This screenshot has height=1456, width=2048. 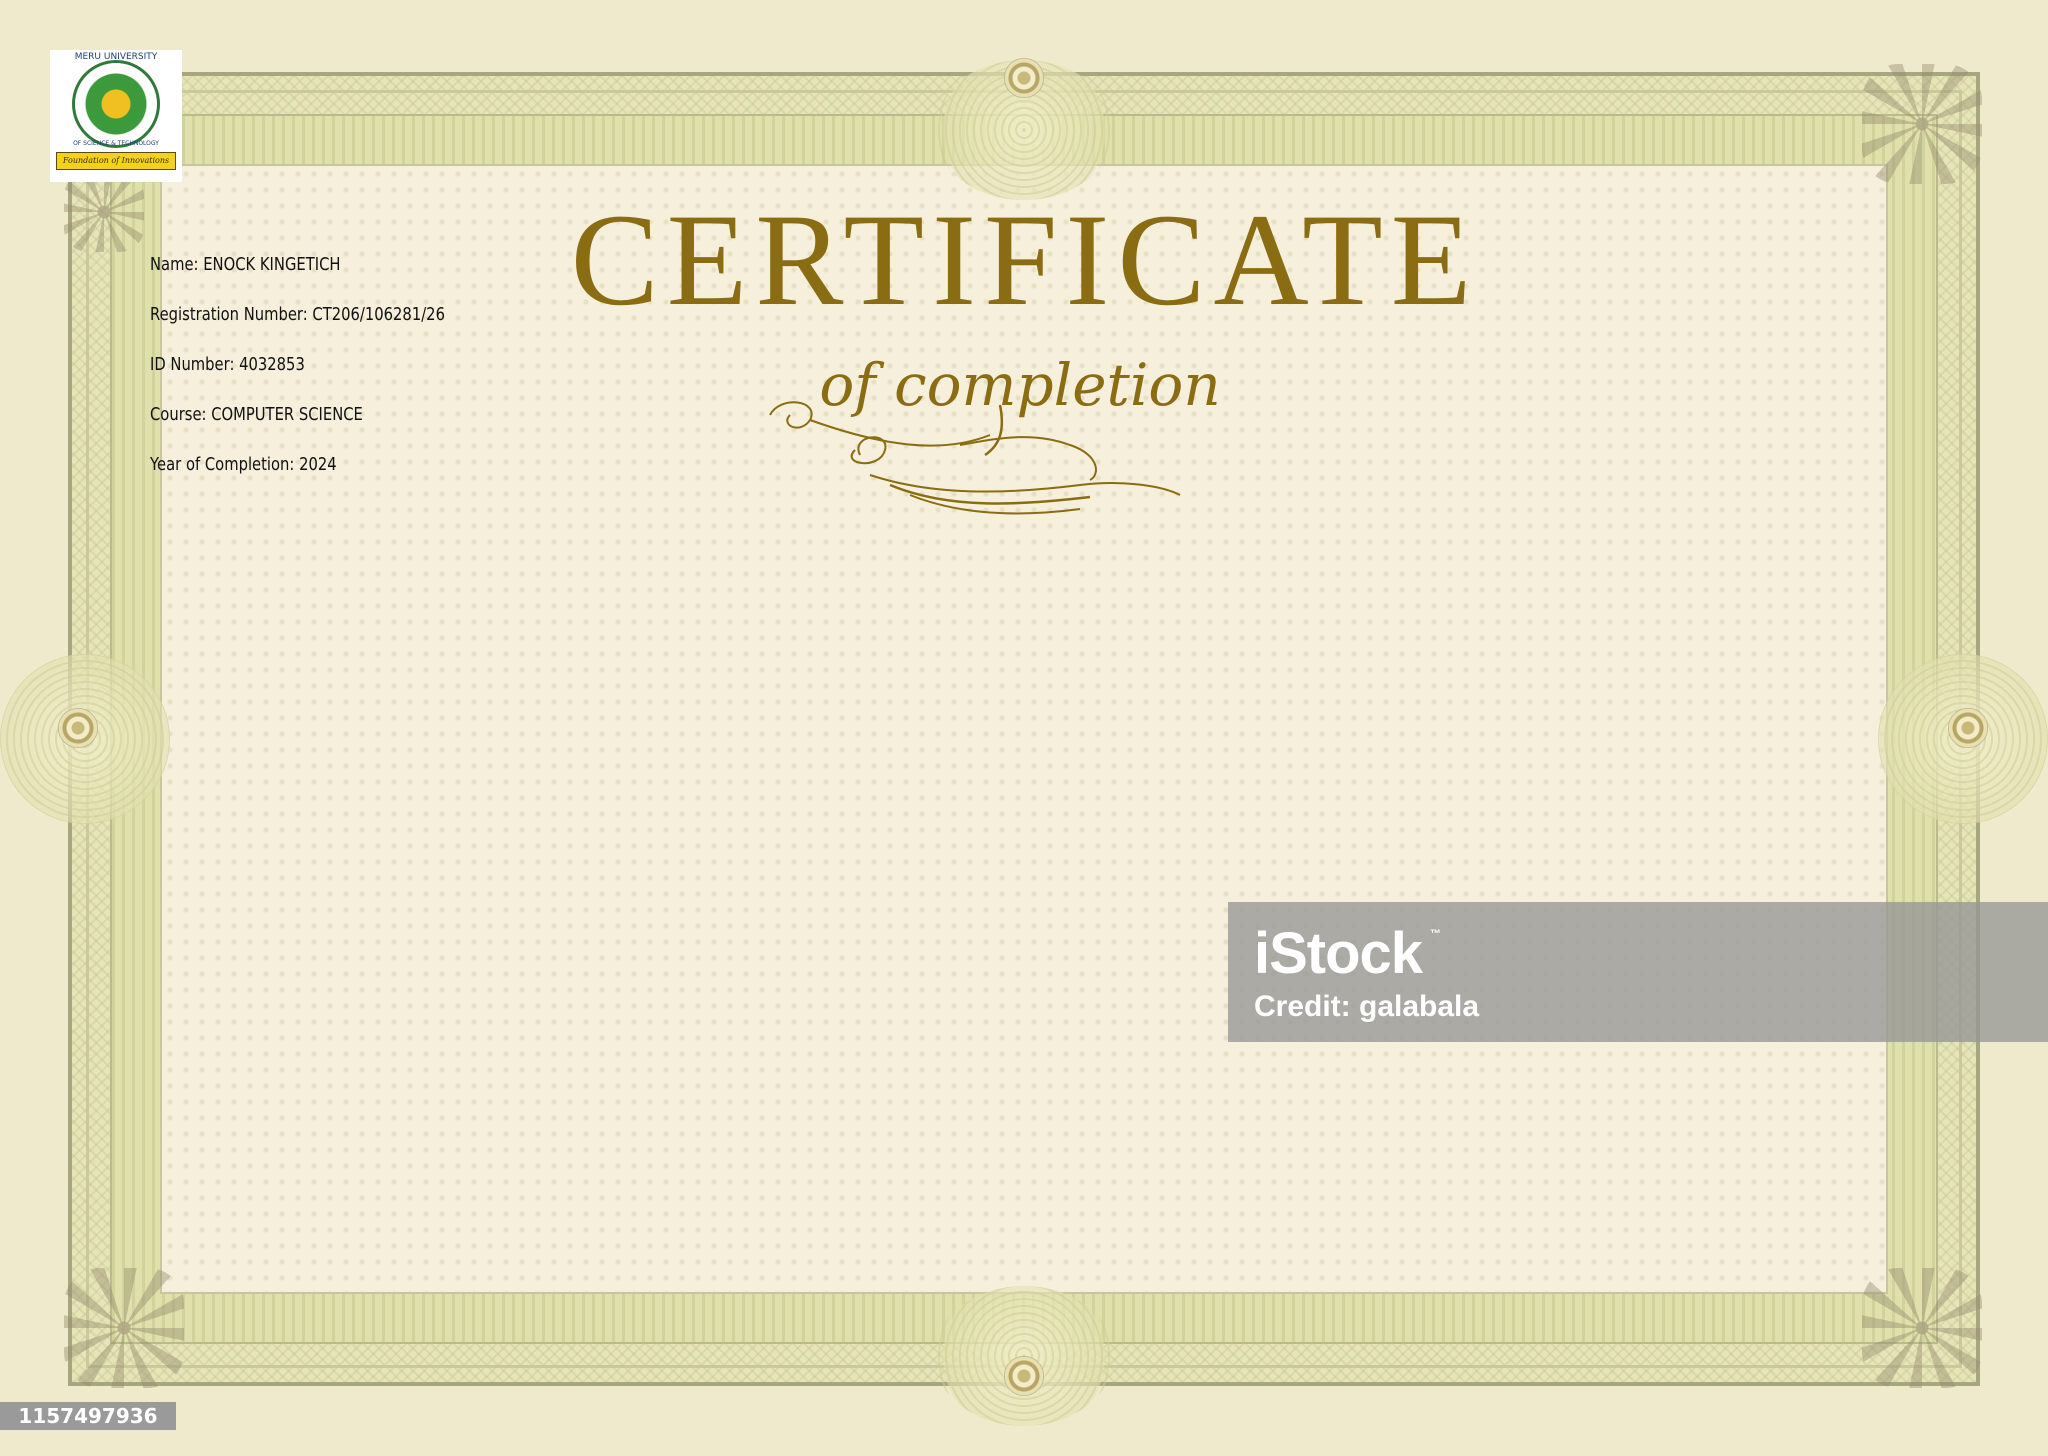 What do you see at coordinates (1367, 1006) in the screenshot?
I see `watermark-credit: Credit: galabala` at bounding box center [1367, 1006].